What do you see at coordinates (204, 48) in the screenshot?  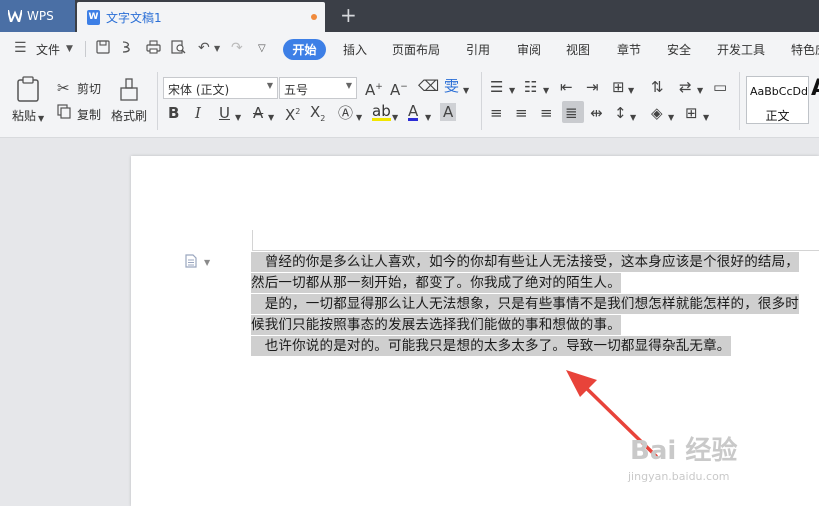 I see `undo-icon: ↶` at bounding box center [204, 48].